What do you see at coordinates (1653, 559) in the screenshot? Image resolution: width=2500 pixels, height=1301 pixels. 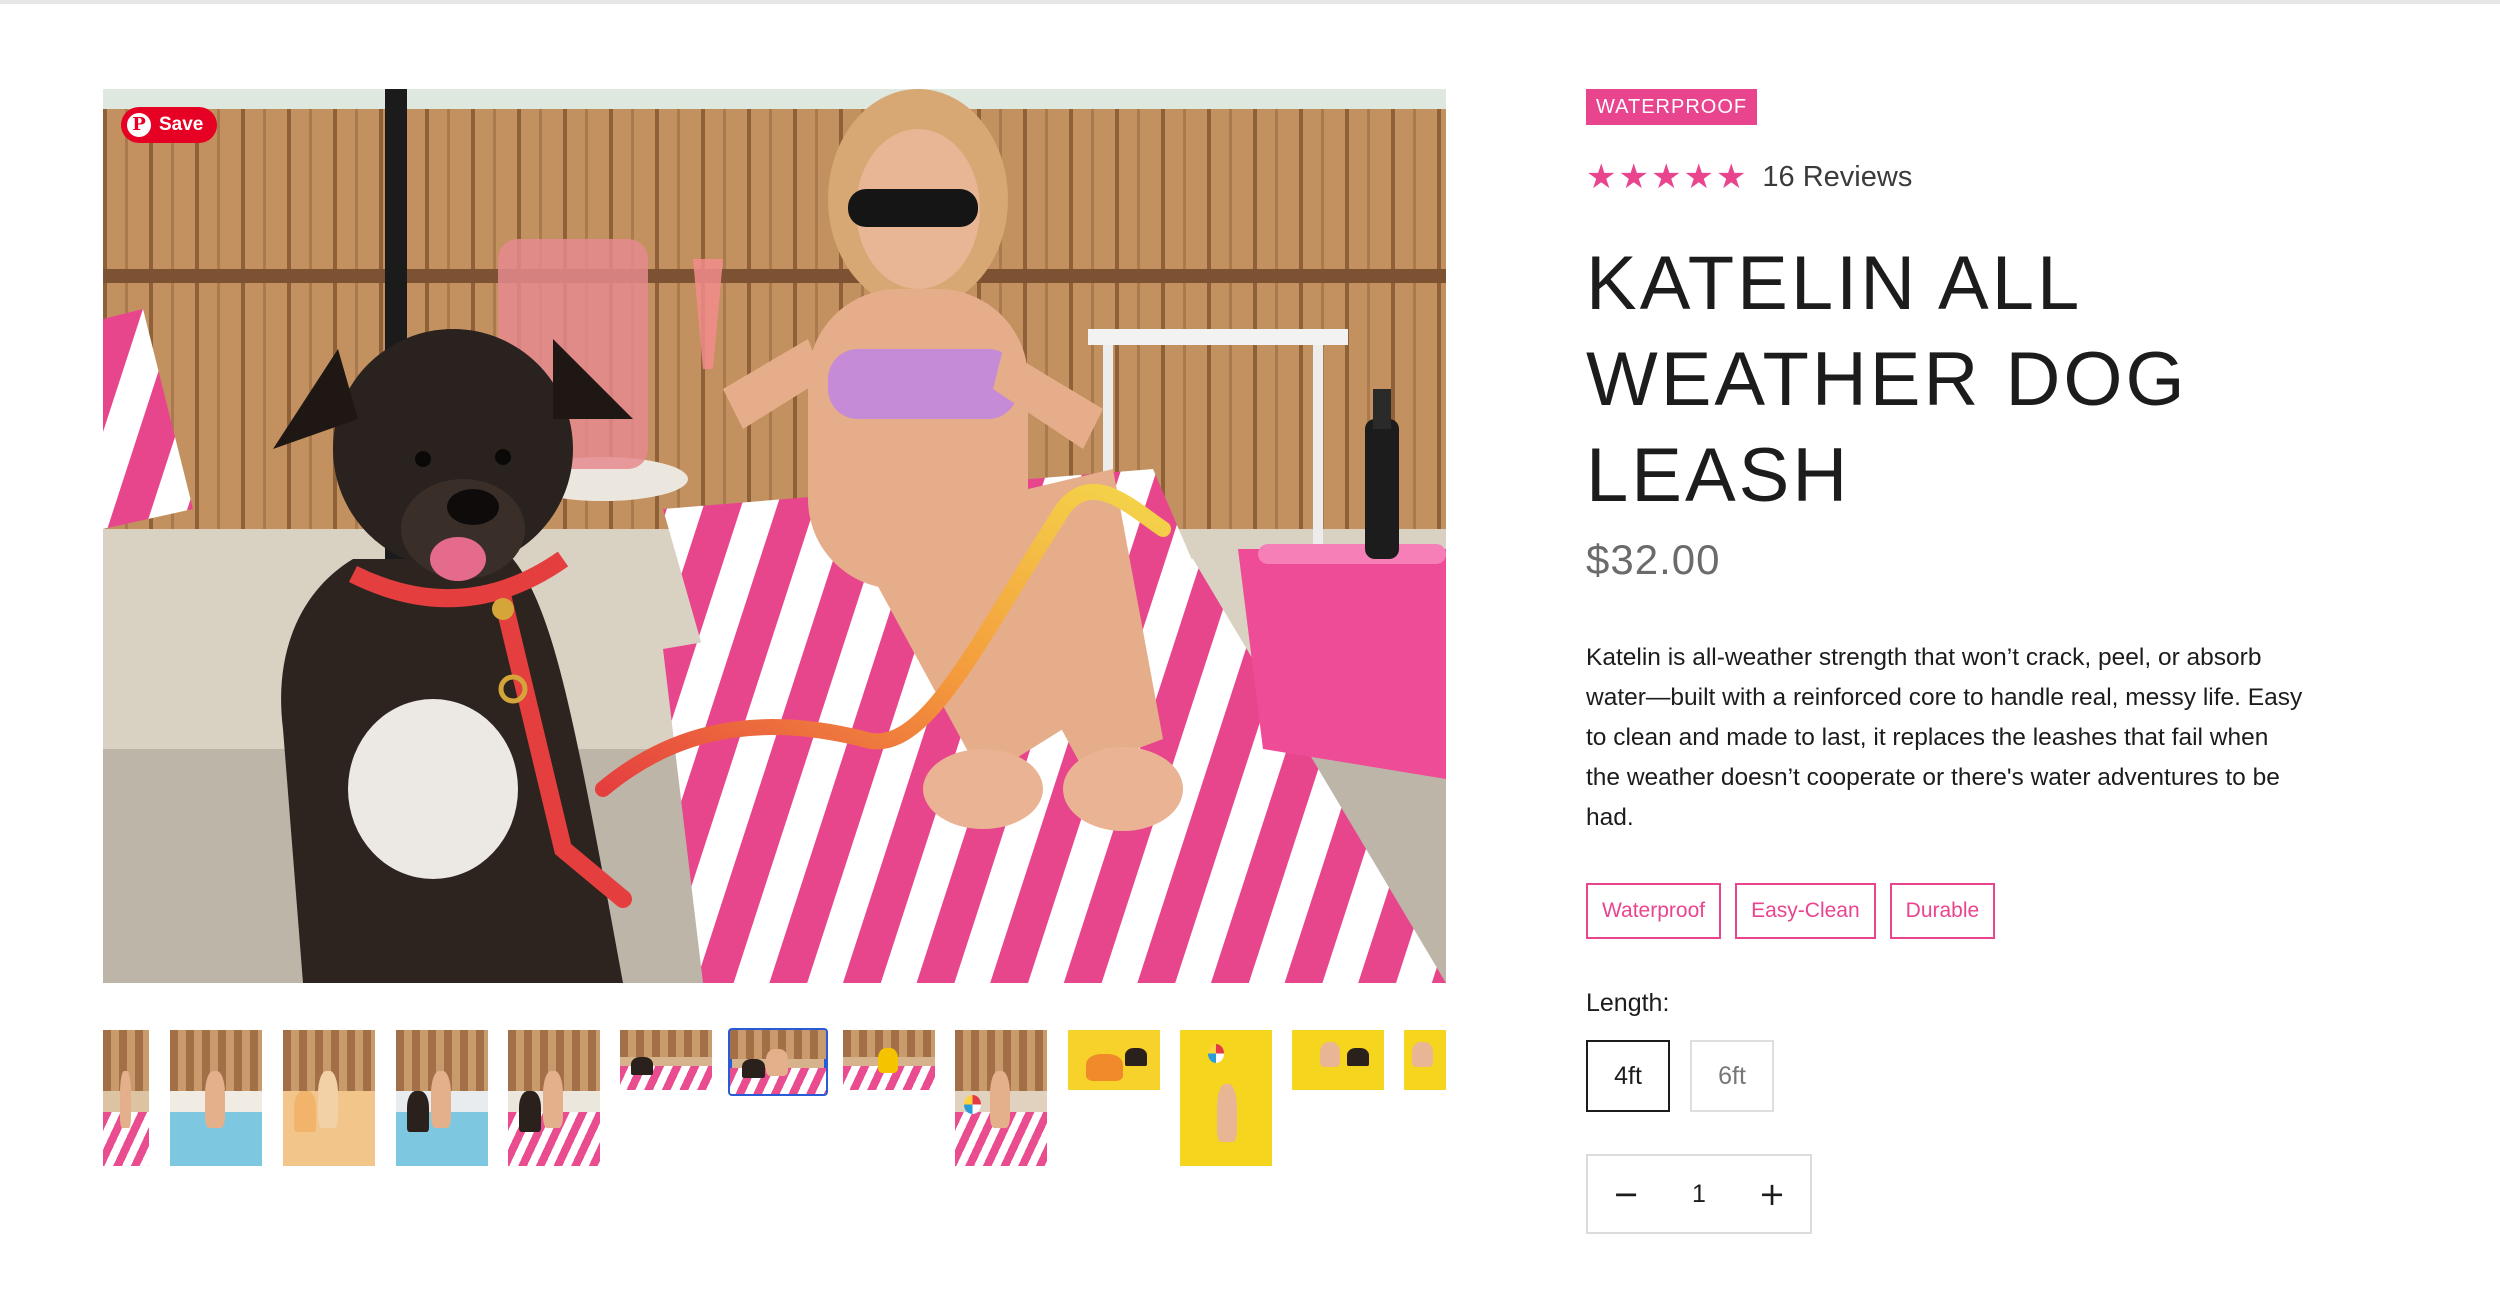 I see `product-price: $32.00` at bounding box center [1653, 559].